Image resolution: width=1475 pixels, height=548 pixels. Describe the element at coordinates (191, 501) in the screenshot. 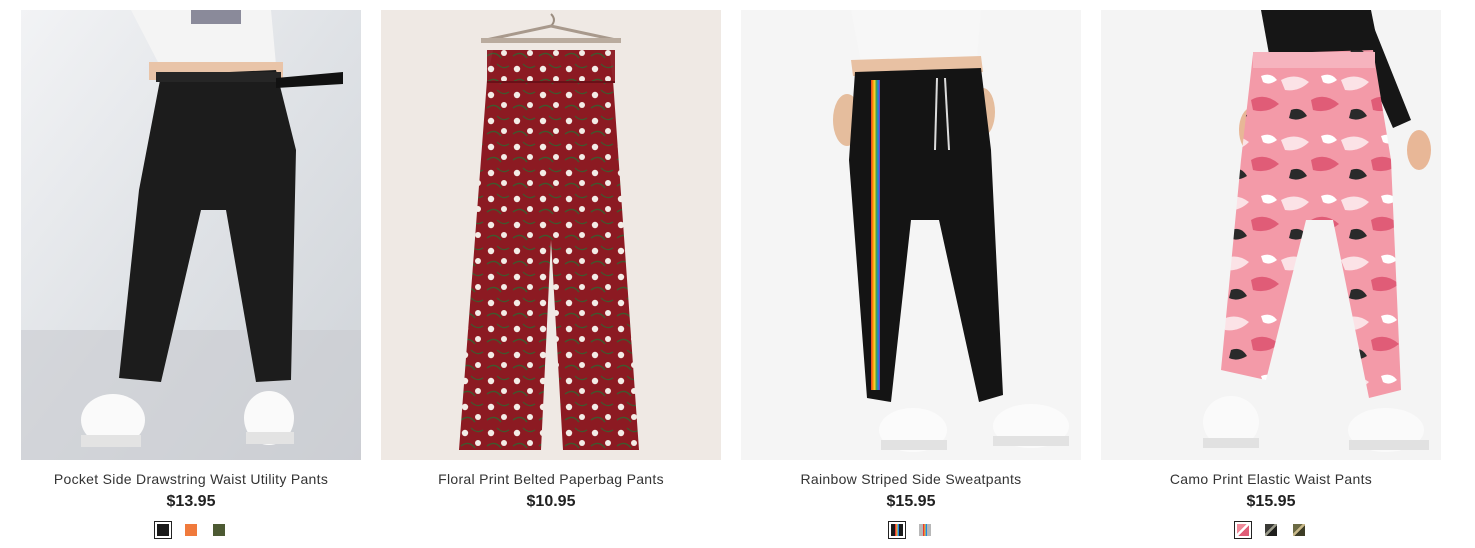

I see `product-price: $13.95` at that location.